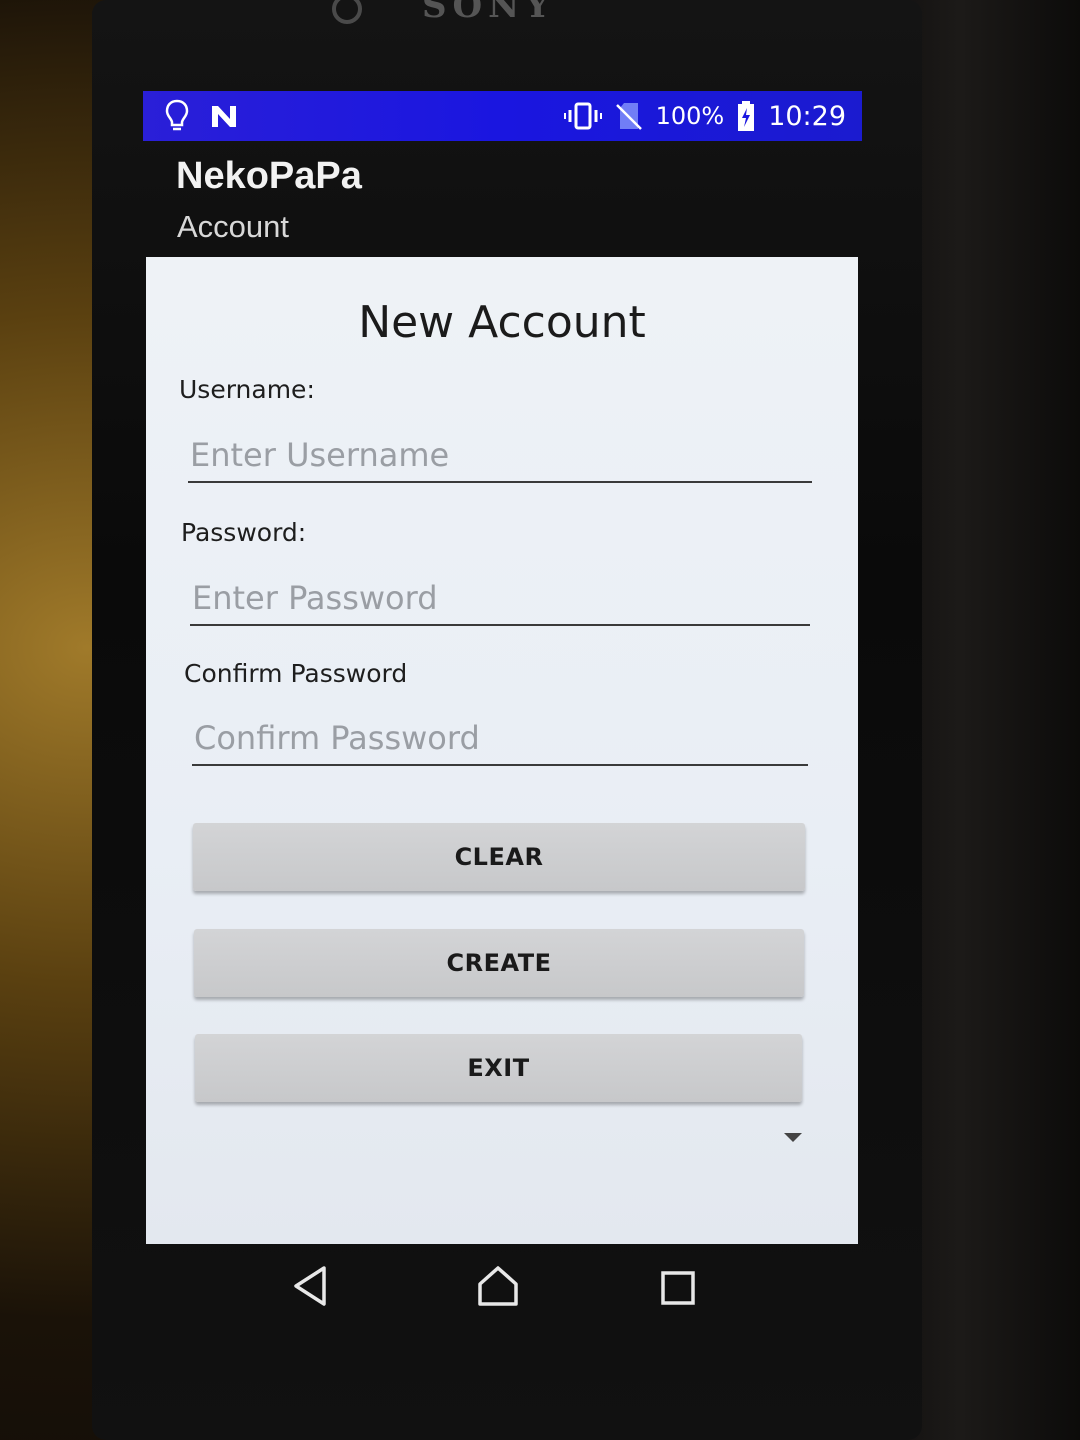 Image resolution: width=1080 pixels, height=1440 pixels. What do you see at coordinates (502, 116) in the screenshot?
I see `status-bar: 100% 10:29` at bounding box center [502, 116].